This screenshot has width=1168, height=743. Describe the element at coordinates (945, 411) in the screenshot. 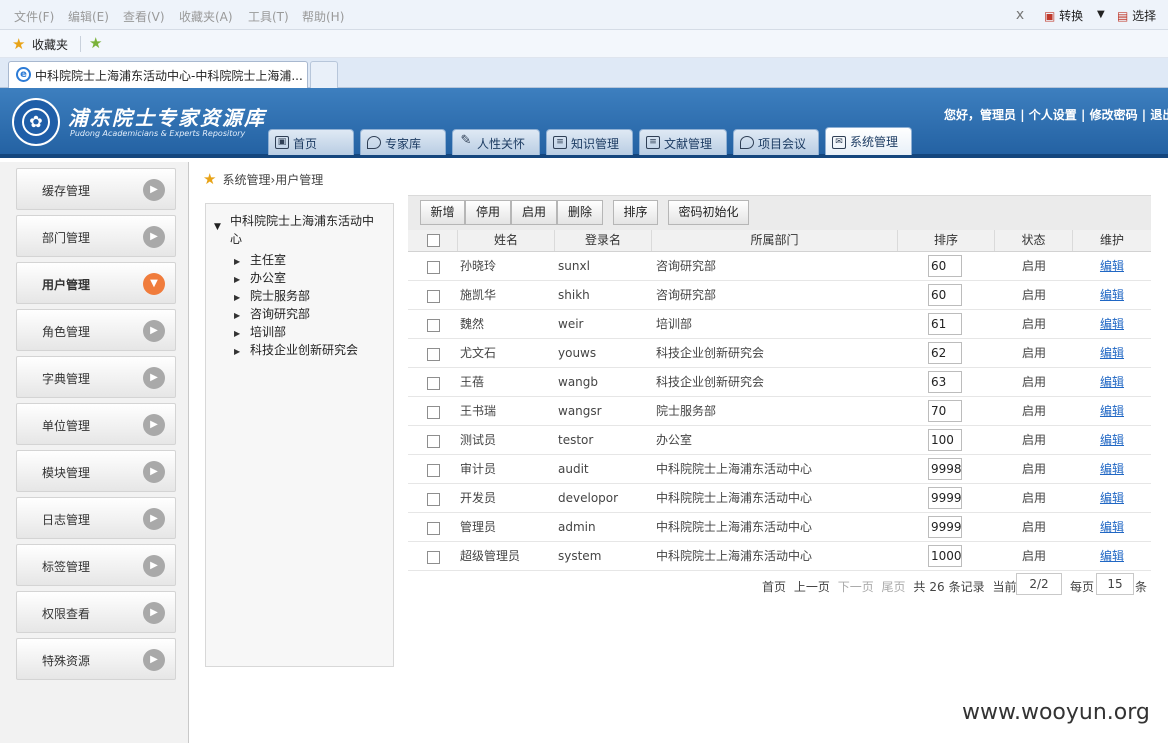

I see `sort-order-input: 70` at that location.